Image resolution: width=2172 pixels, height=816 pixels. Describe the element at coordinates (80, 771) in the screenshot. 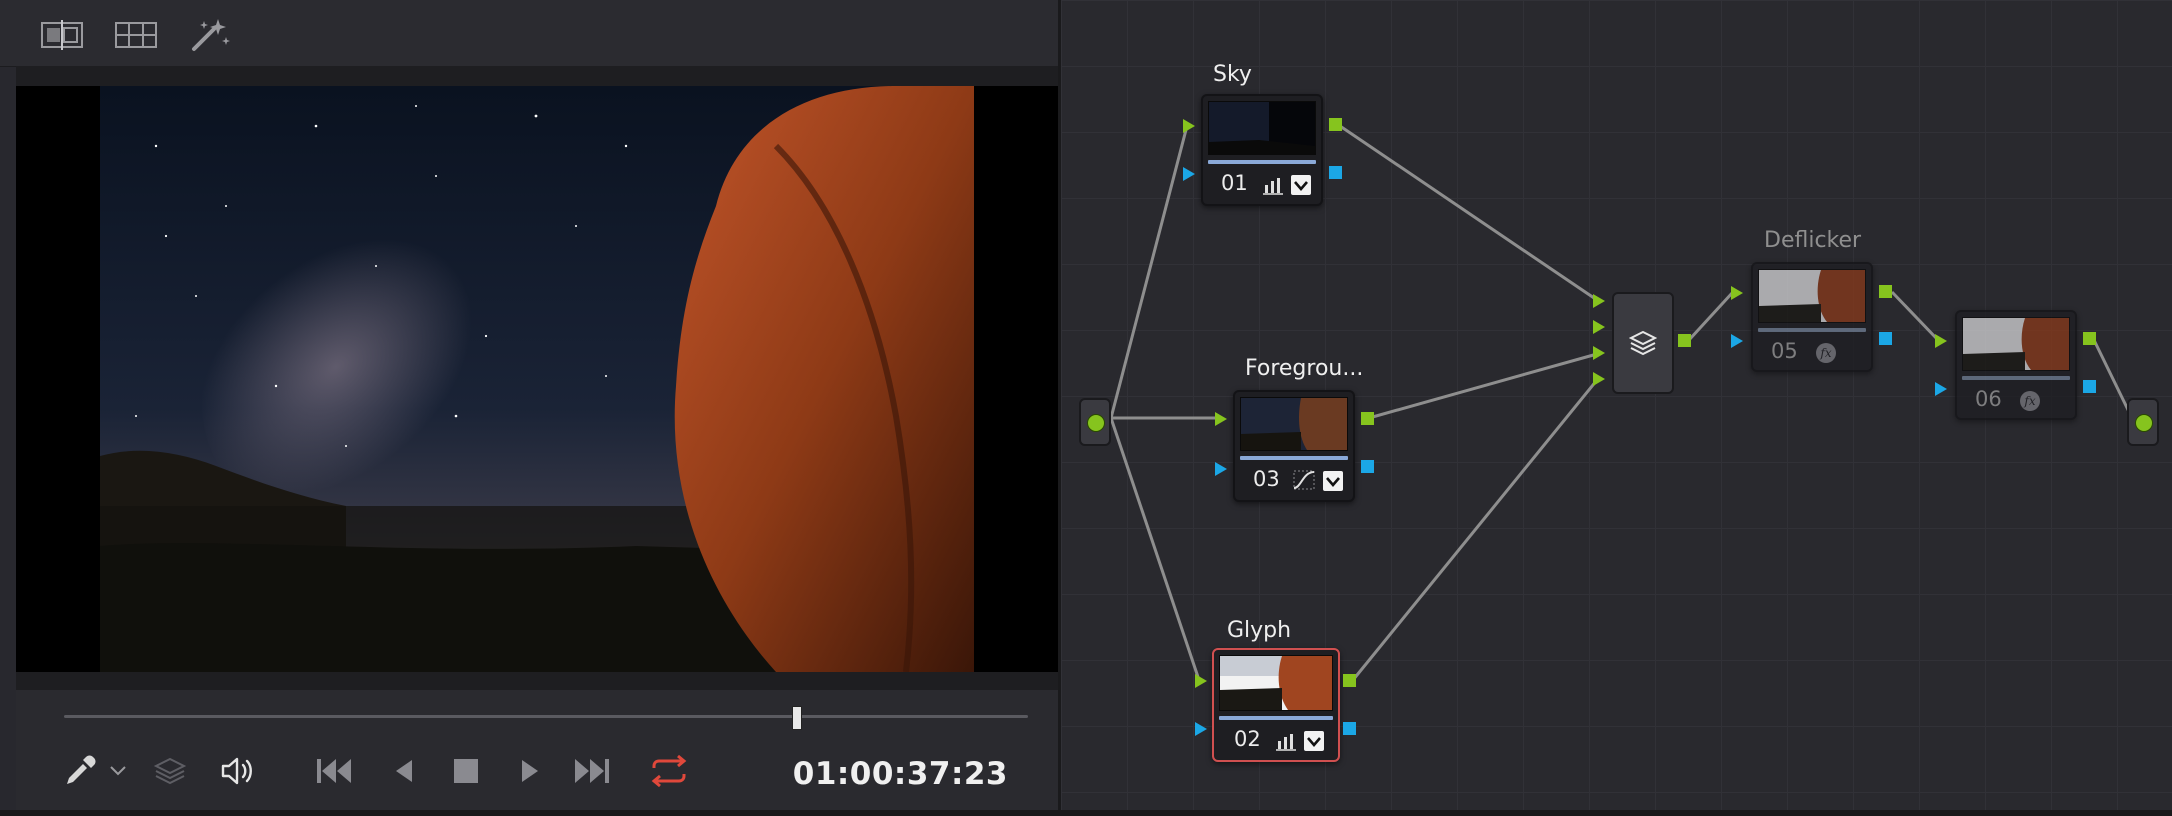

I see `eyedropper-icon` at that location.